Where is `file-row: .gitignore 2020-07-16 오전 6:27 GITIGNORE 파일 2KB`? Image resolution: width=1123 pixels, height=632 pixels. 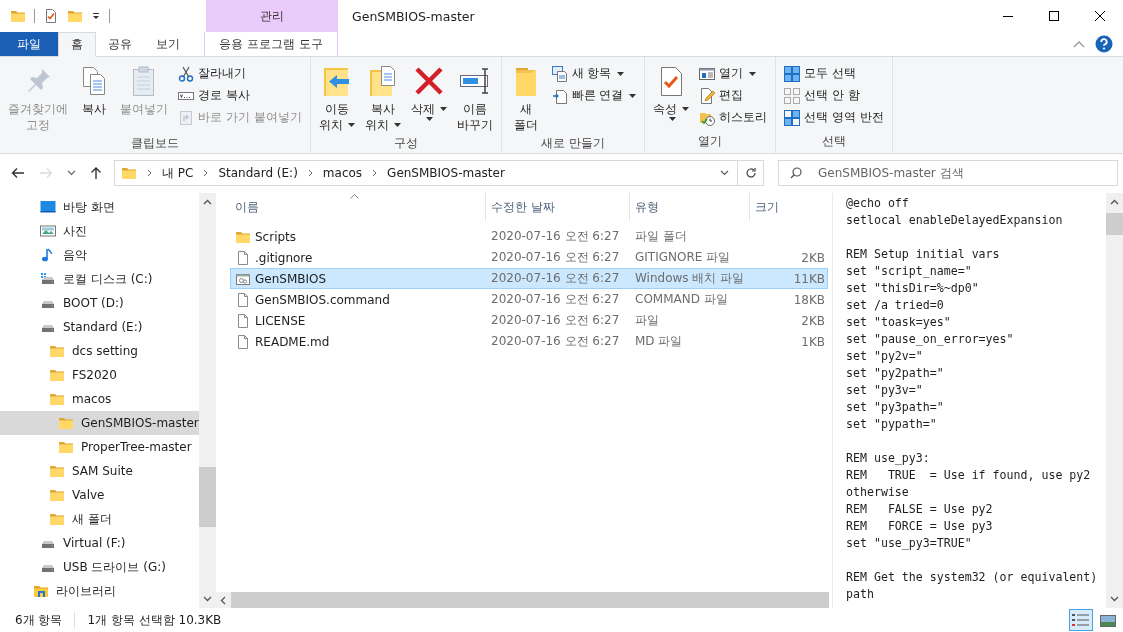
file-row: .gitignore 2020-07-16 오전 6:27 GITIGNORE 파일 2KB is located at coordinates (529, 257).